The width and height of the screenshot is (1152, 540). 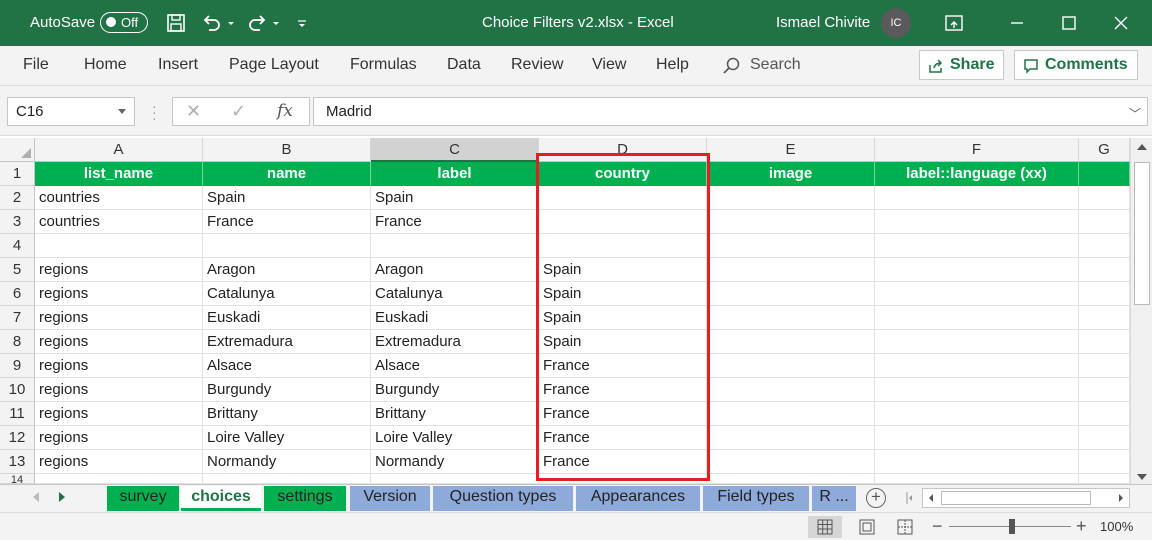 I want to click on table-cell: Alsace, so click(x=455, y=366).